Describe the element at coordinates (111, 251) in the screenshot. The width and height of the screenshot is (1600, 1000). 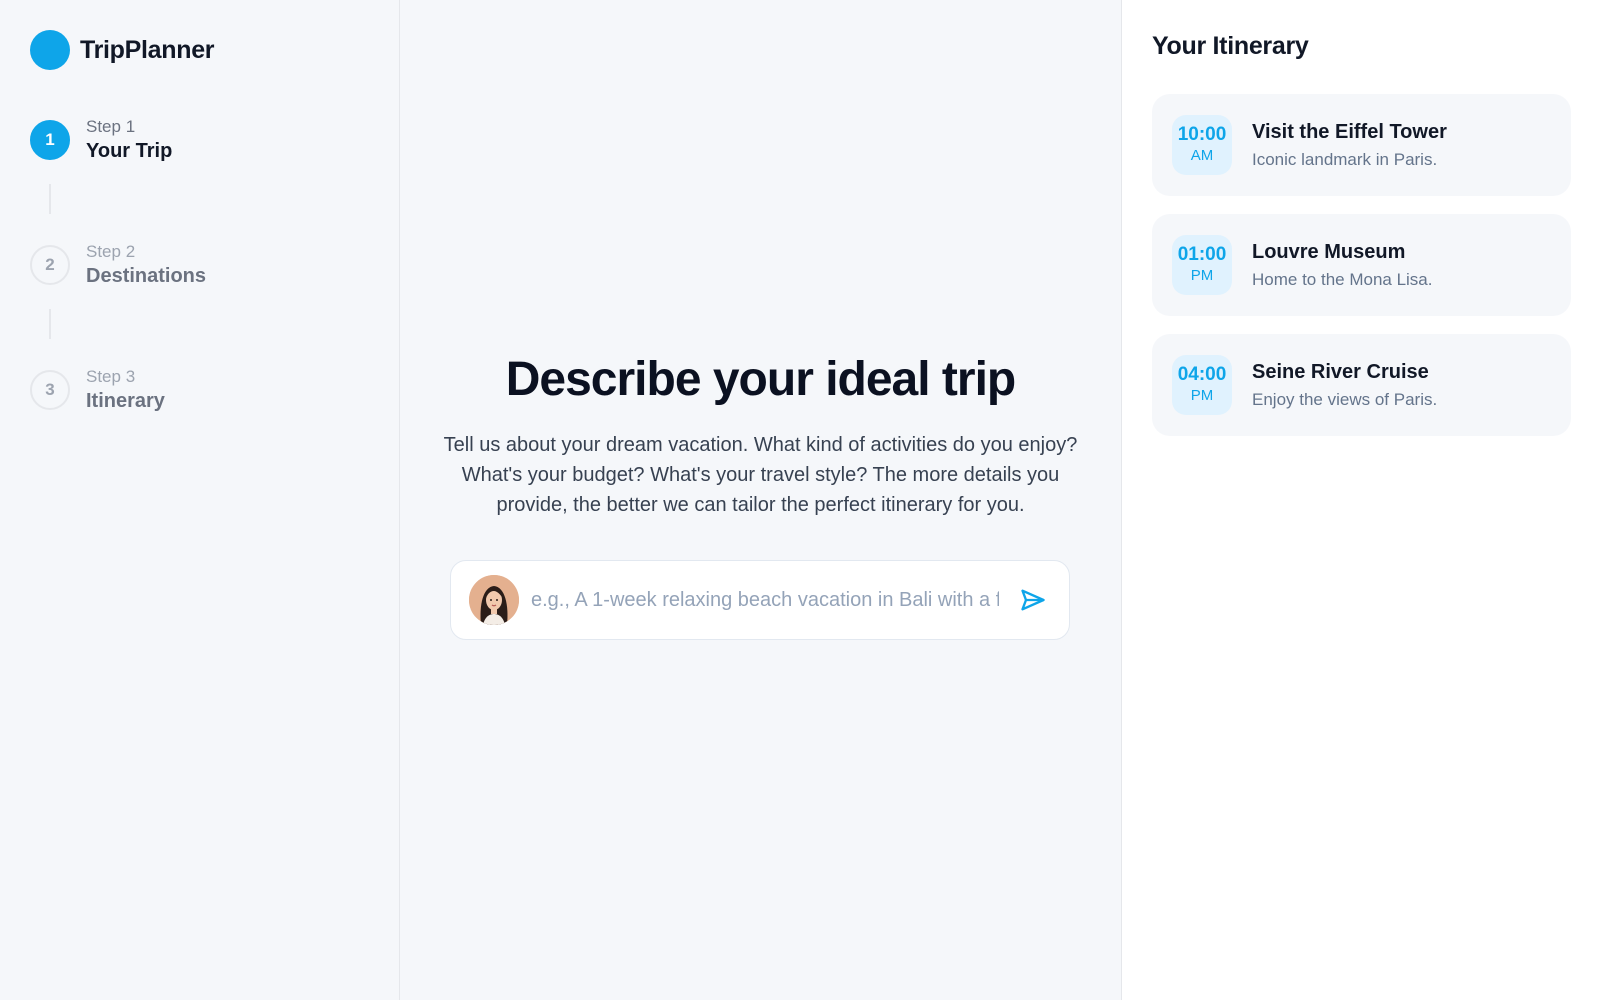
I see `step-label: Step 2` at that location.